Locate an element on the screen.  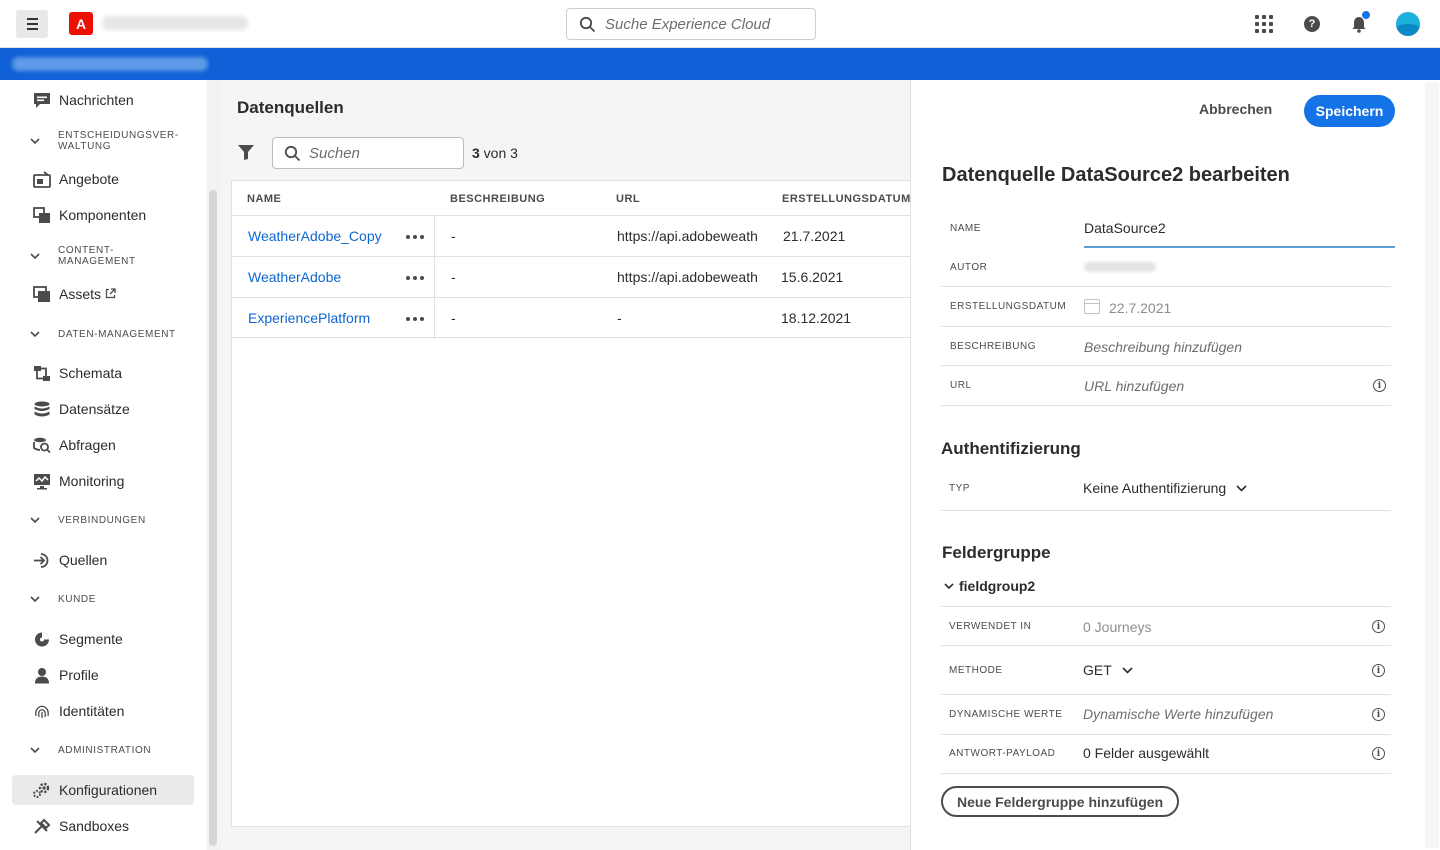
field-label: VERWENDET IN is located at coordinates (990, 626).